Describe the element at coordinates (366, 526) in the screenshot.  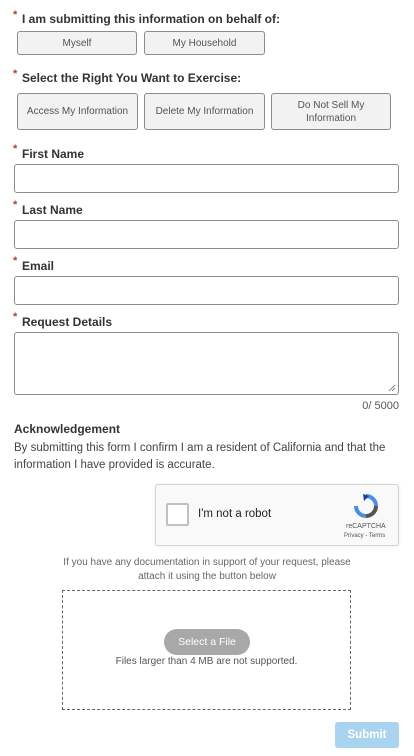
I see `recaptcha-brand: reCAPTCHA` at that location.